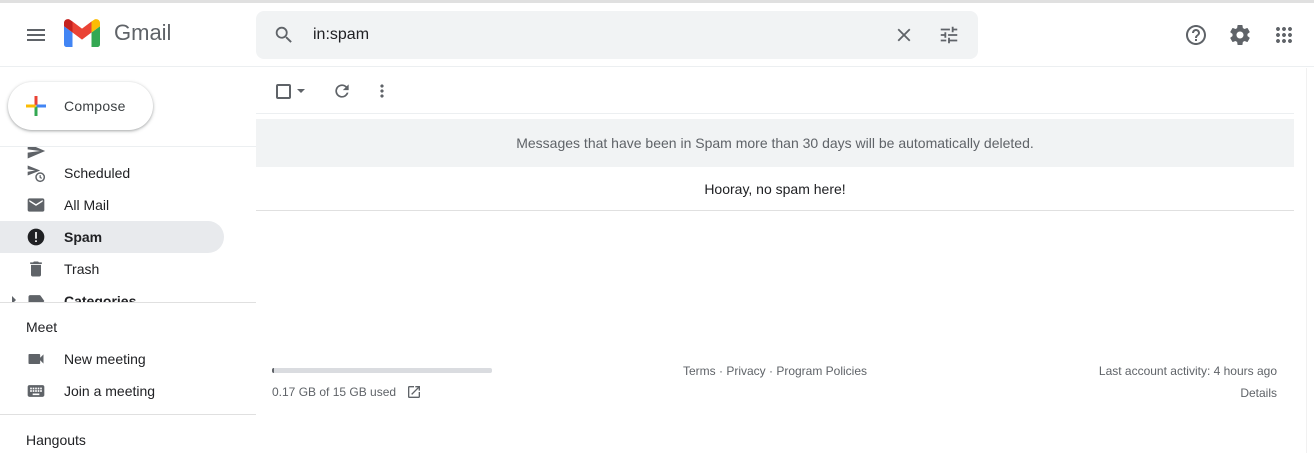 Image resolution: width=1314 pixels, height=453 pixels. I want to click on sidebar-nav: Scheduled All Mail Spam Trash Categories, so click(128, 224).